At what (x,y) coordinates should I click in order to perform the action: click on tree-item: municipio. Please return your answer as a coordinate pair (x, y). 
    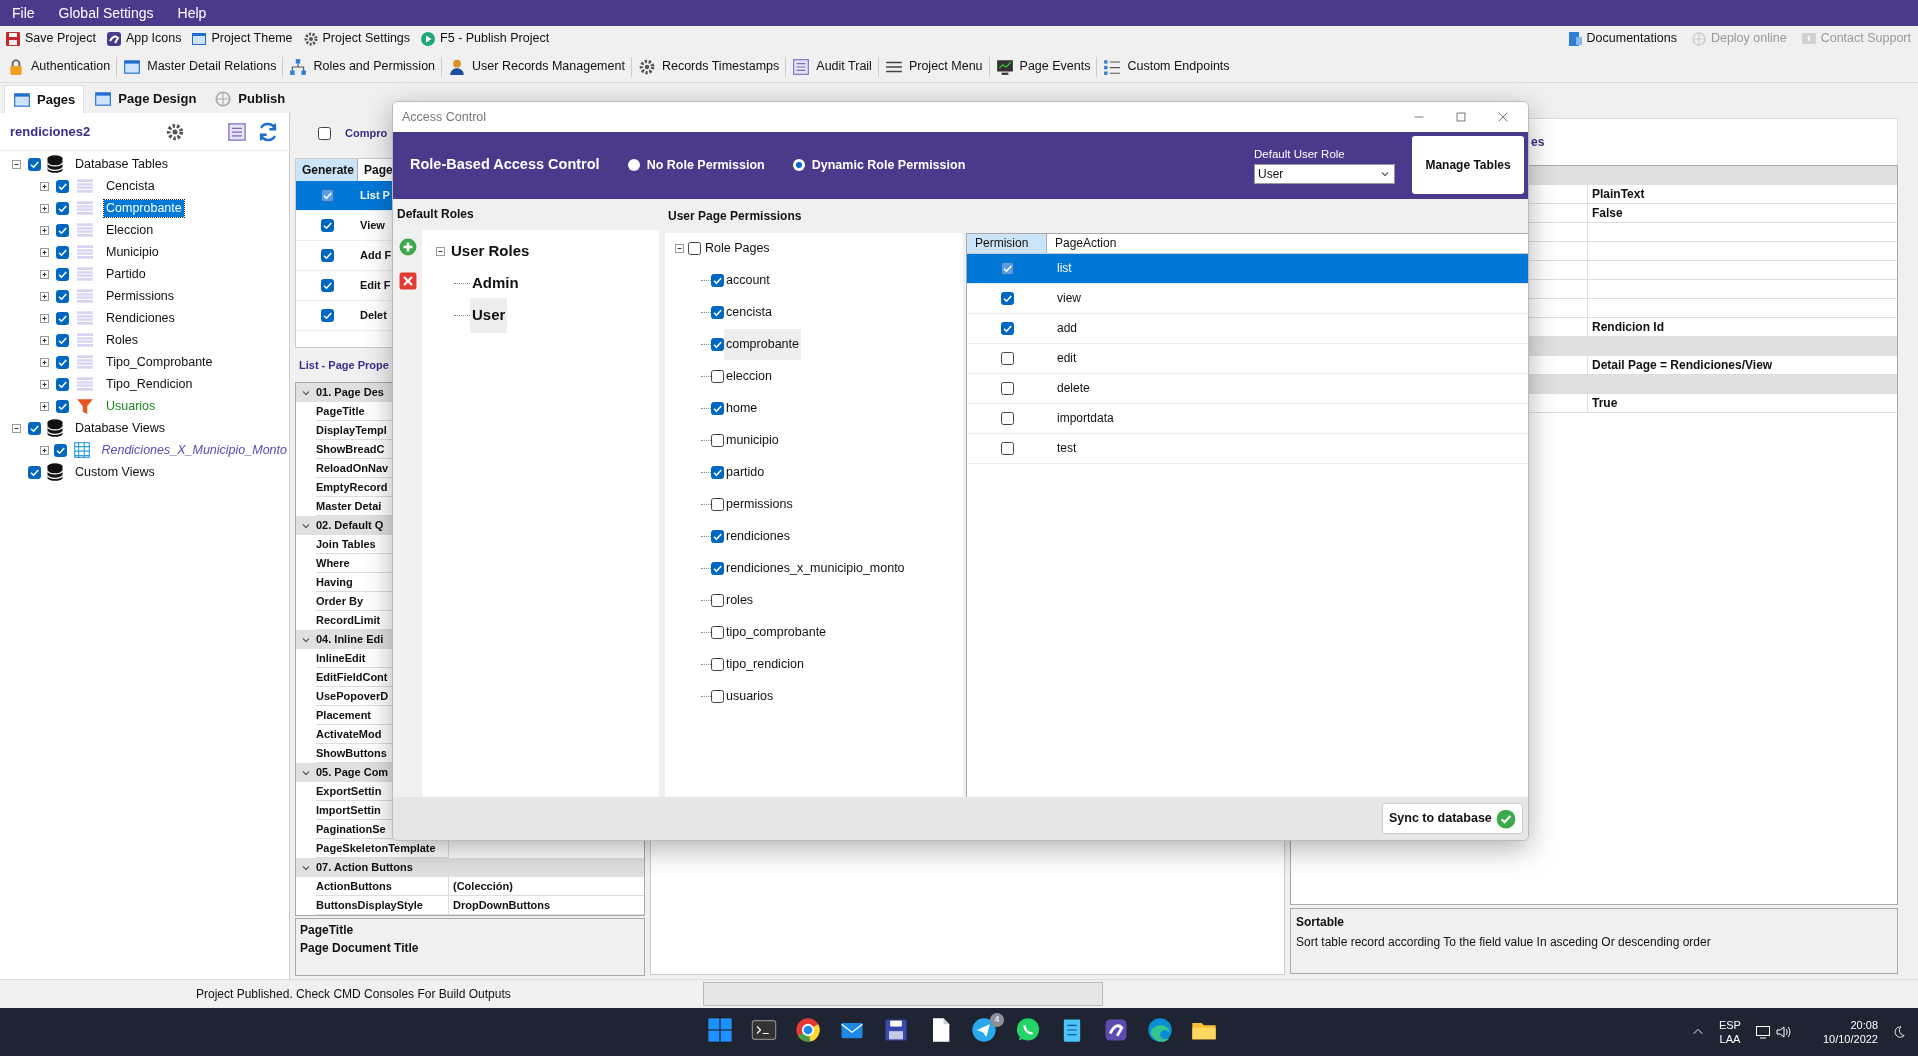
    Looking at the image, I should click on (752, 441).